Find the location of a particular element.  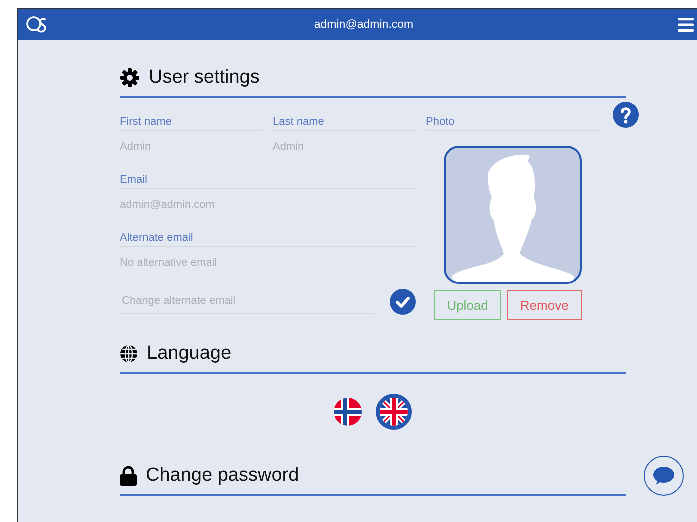

norway-flag-button is located at coordinates (348, 412).